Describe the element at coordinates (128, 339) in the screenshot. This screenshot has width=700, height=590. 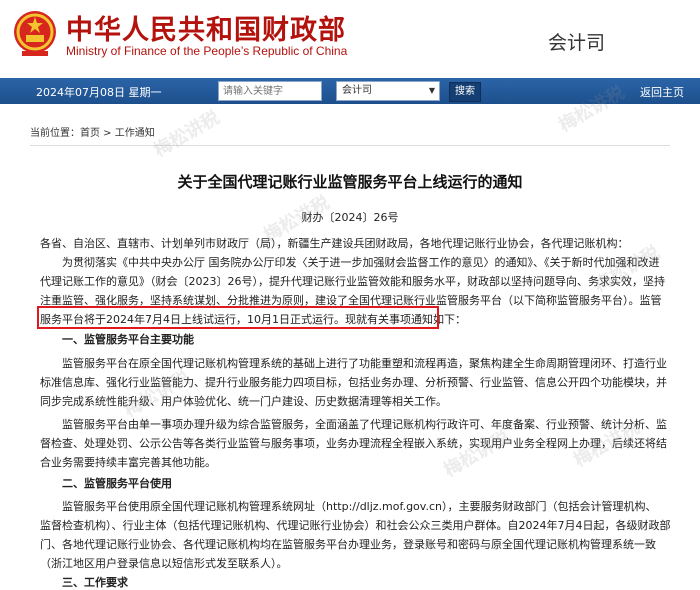
I see `section-heading: 一、监管服务平台主要功能` at that location.